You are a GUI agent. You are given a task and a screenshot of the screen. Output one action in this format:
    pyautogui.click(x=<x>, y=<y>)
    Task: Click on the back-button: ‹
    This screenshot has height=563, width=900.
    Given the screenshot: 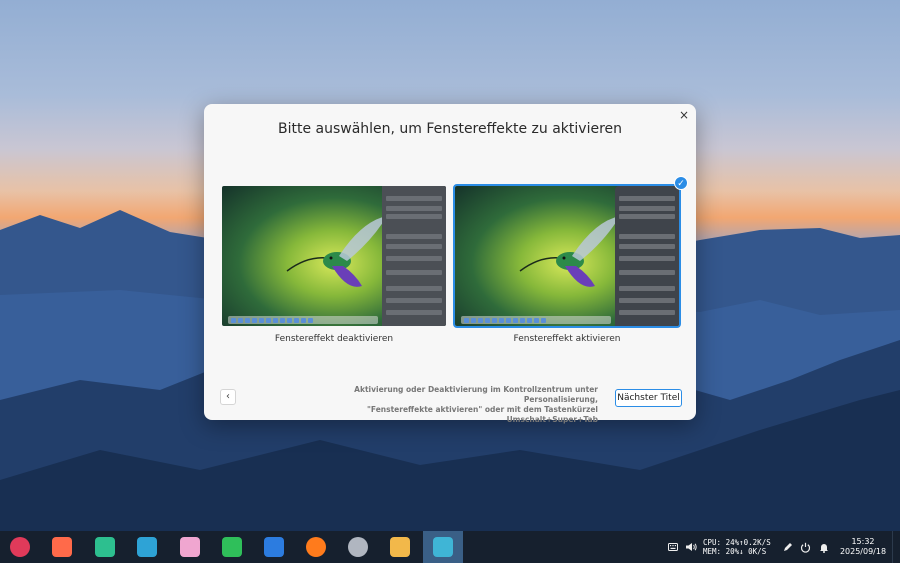 What is the action you would take?
    pyautogui.click(x=228, y=397)
    